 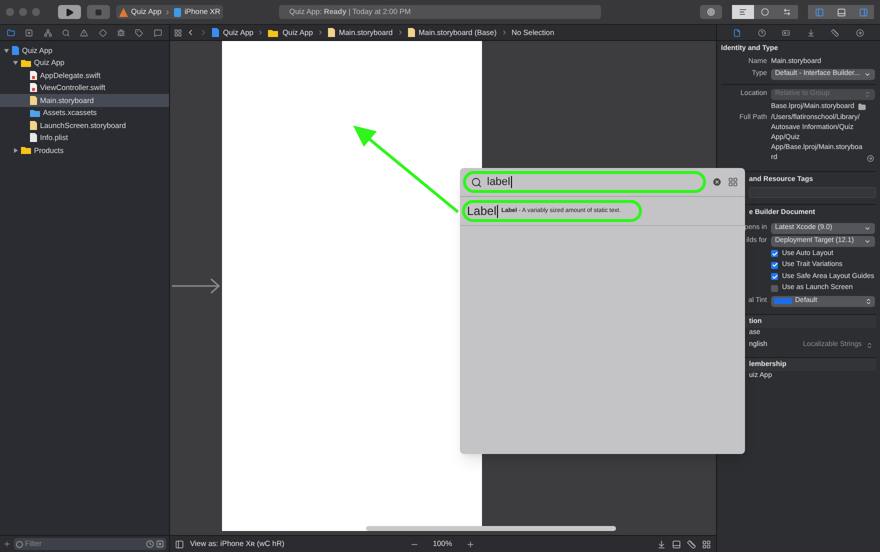 What do you see at coordinates (482, 211) in the screenshot?
I see `label-preview: Label` at bounding box center [482, 211].